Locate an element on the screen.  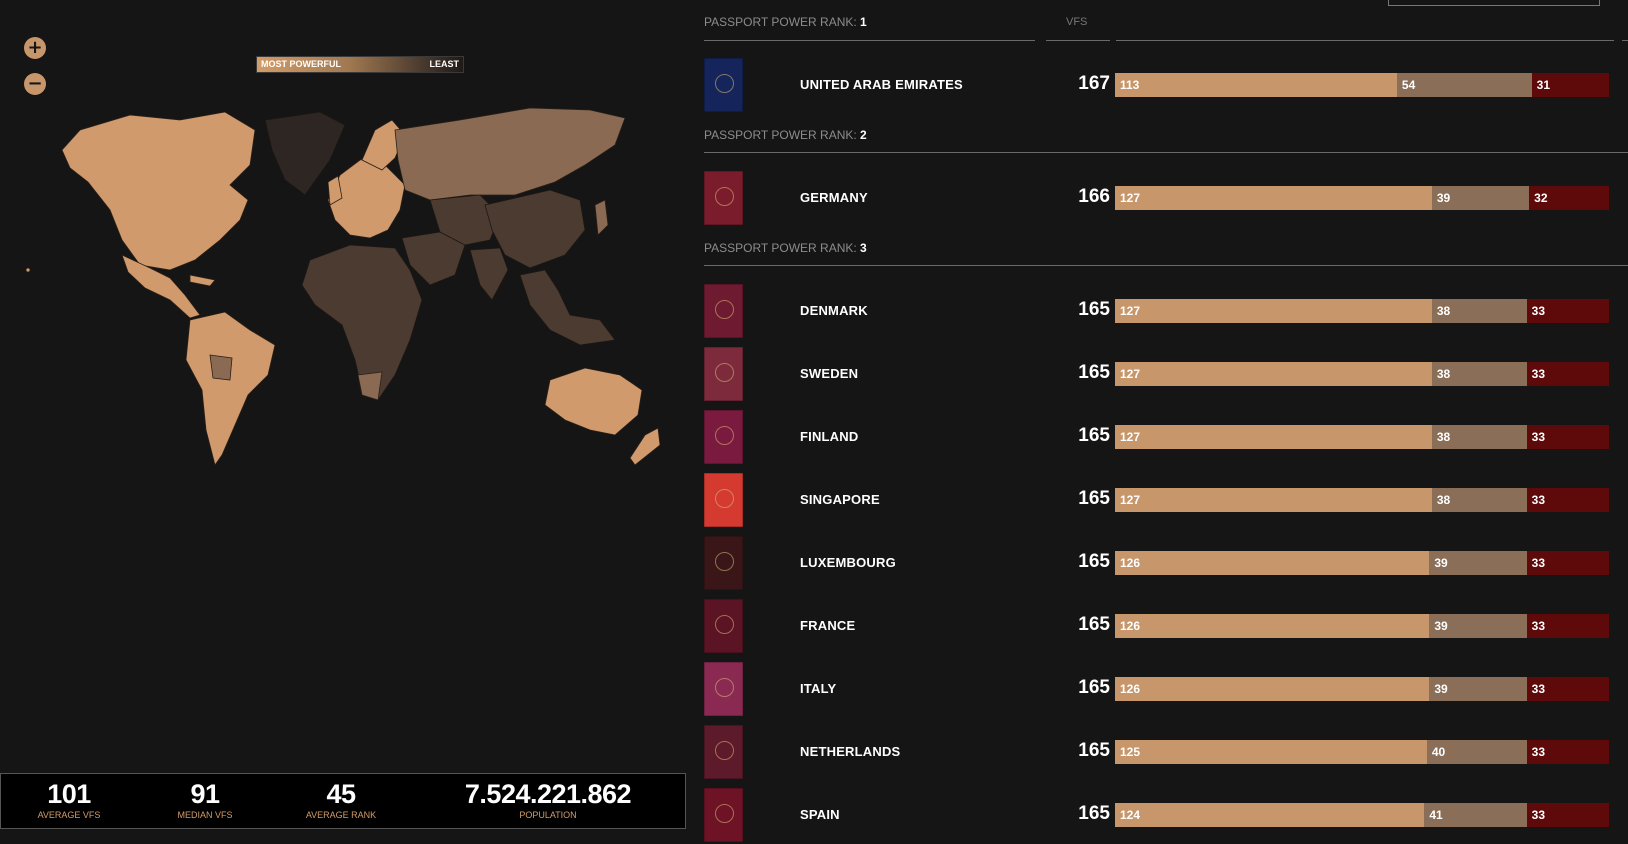
country-row: SPAIN 165 124 41 33 is located at coordinates (1166, 816).